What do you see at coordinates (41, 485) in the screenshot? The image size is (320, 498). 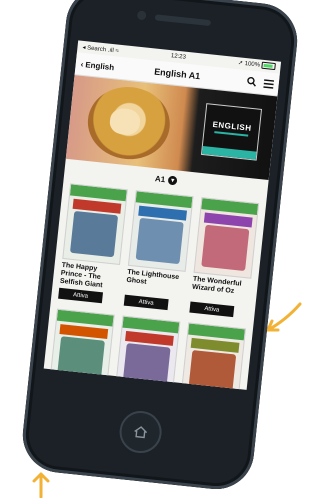 I see `annotation-arrow-bottom` at bounding box center [41, 485].